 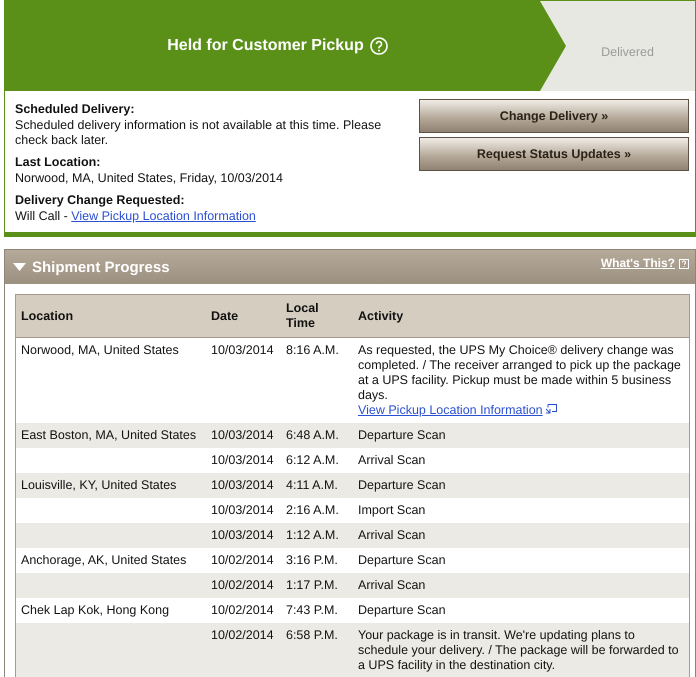 I want to click on action-button: Change Delivery », so click(x=554, y=116).